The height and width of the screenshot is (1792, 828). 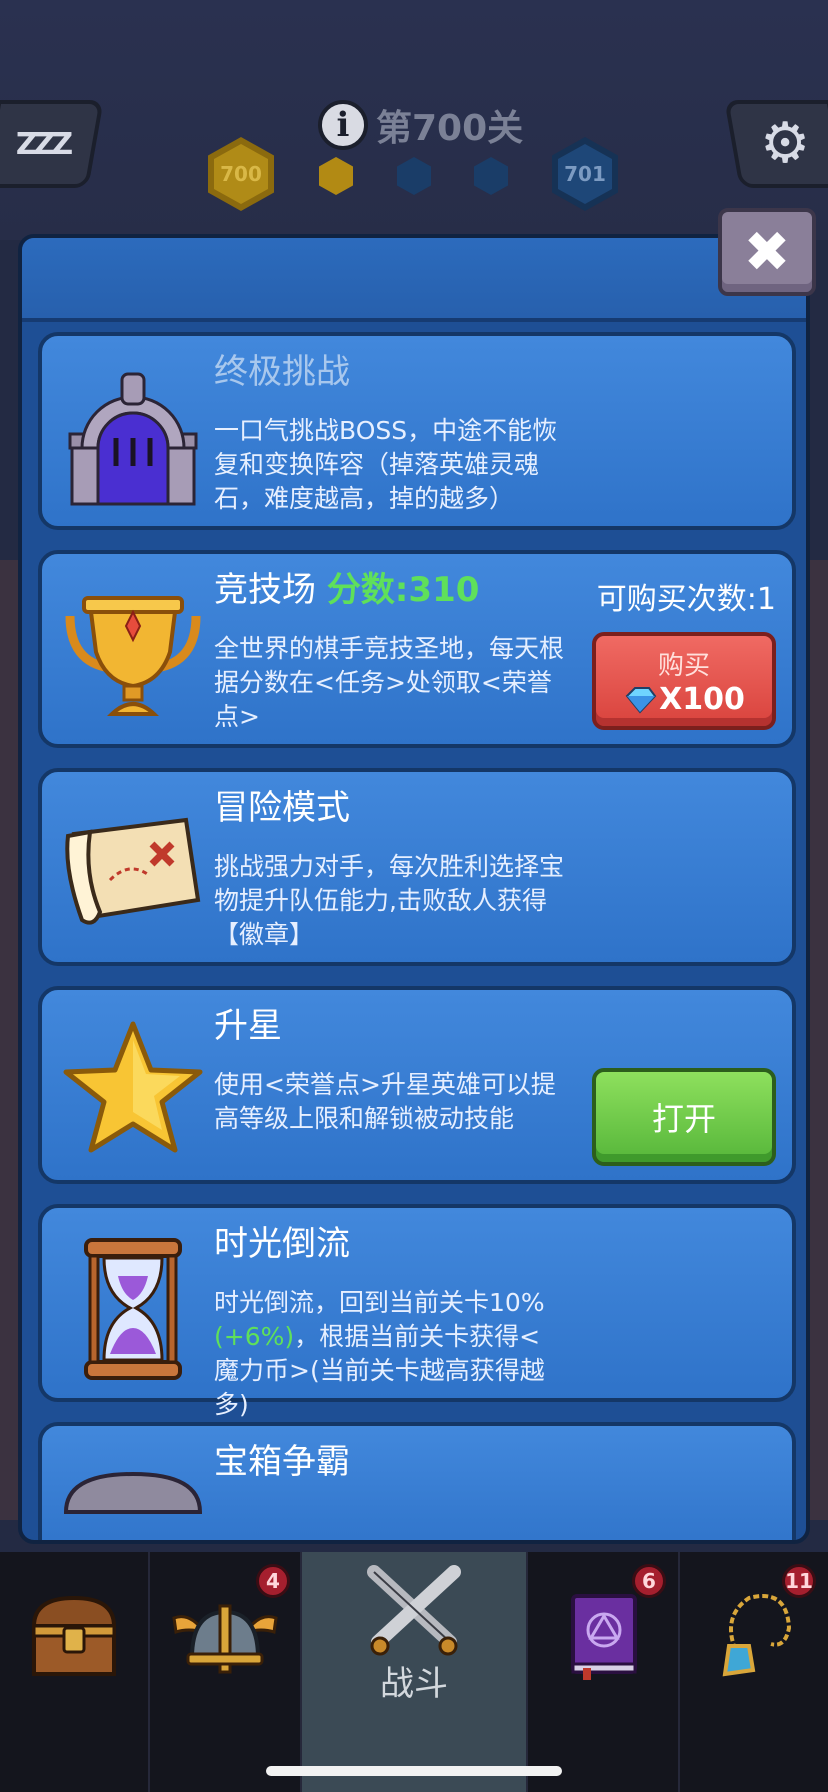 I want to click on mode-title: 竞技场 分数:310, so click(x=346, y=586).